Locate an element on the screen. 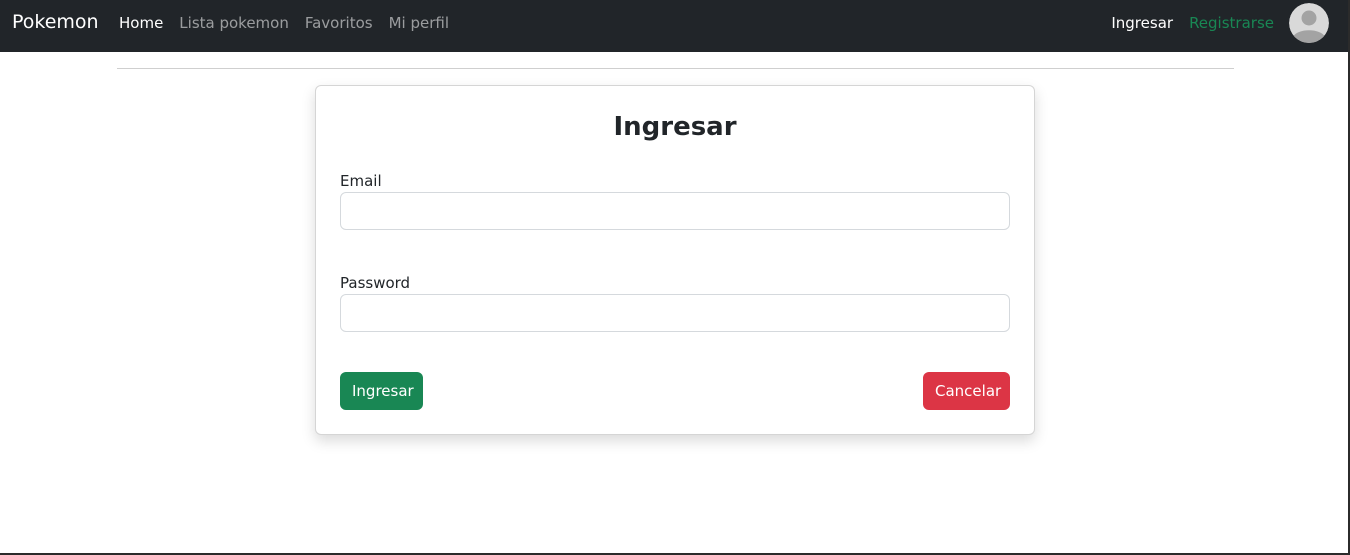 The width and height of the screenshot is (1350, 555). page-divider is located at coordinates (675, 68).